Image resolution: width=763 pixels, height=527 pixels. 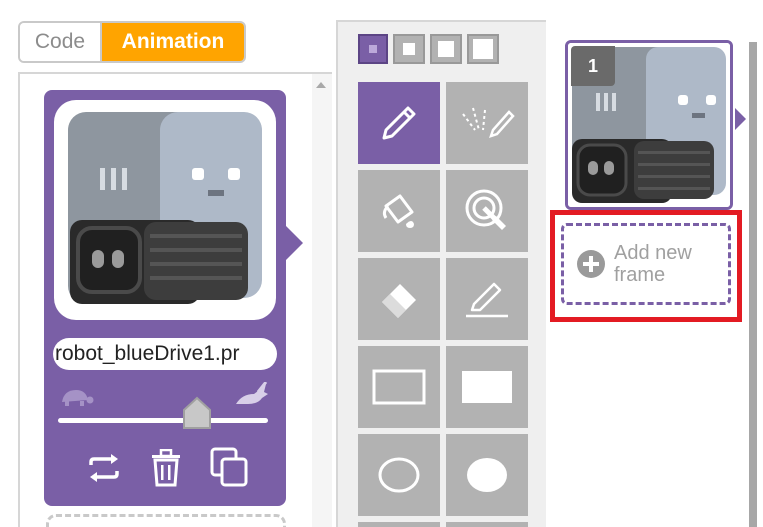 I want to click on animation-name-input: robot_blueDrive1.pr, so click(x=165, y=354).